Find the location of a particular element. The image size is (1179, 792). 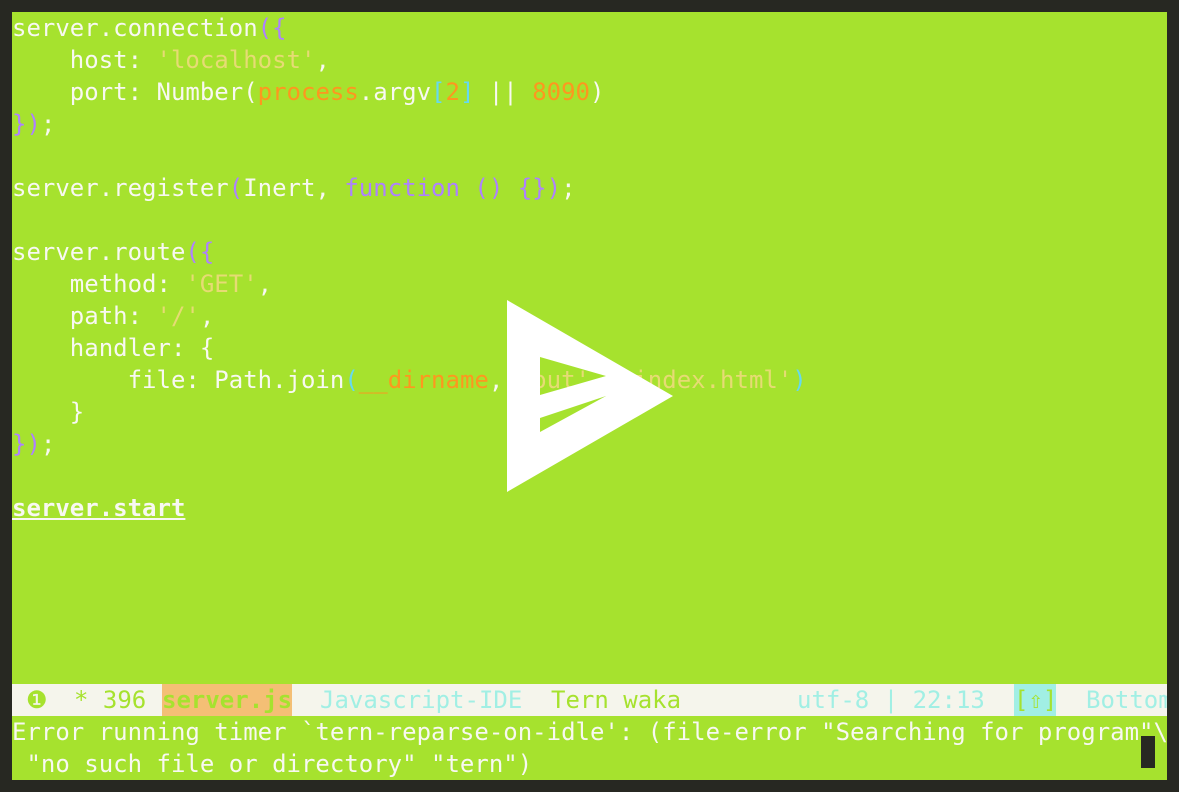

code-token: host: is located at coordinates (84, 60).